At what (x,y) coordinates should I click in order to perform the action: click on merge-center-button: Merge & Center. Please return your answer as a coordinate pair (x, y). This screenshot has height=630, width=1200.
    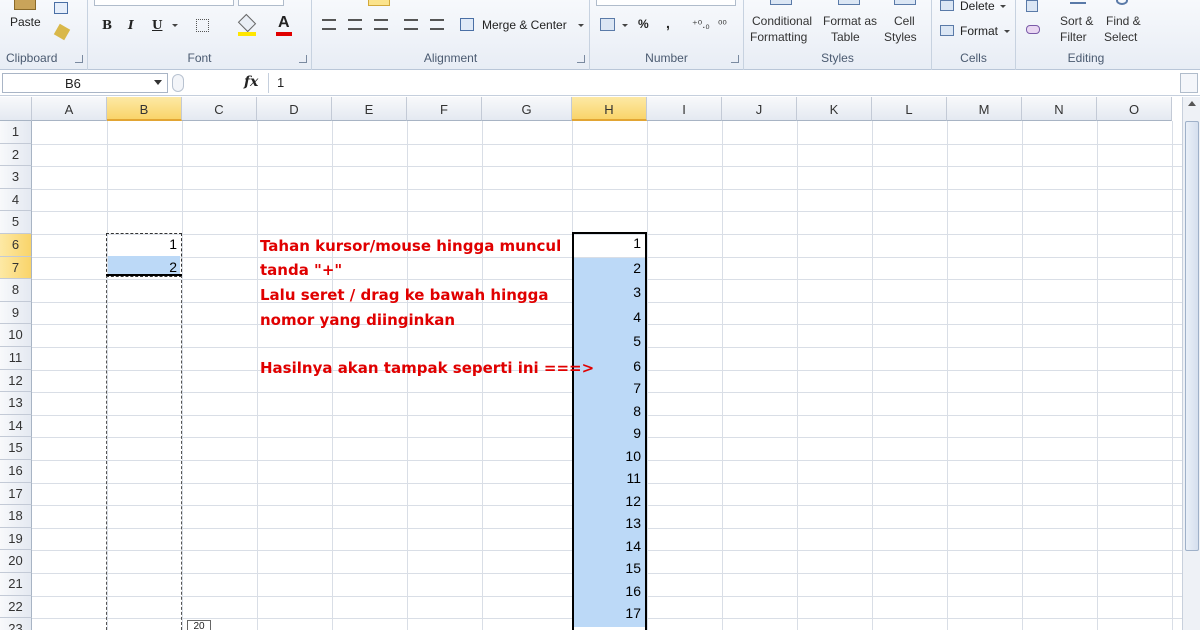
    Looking at the image, I should click on (524, 25).